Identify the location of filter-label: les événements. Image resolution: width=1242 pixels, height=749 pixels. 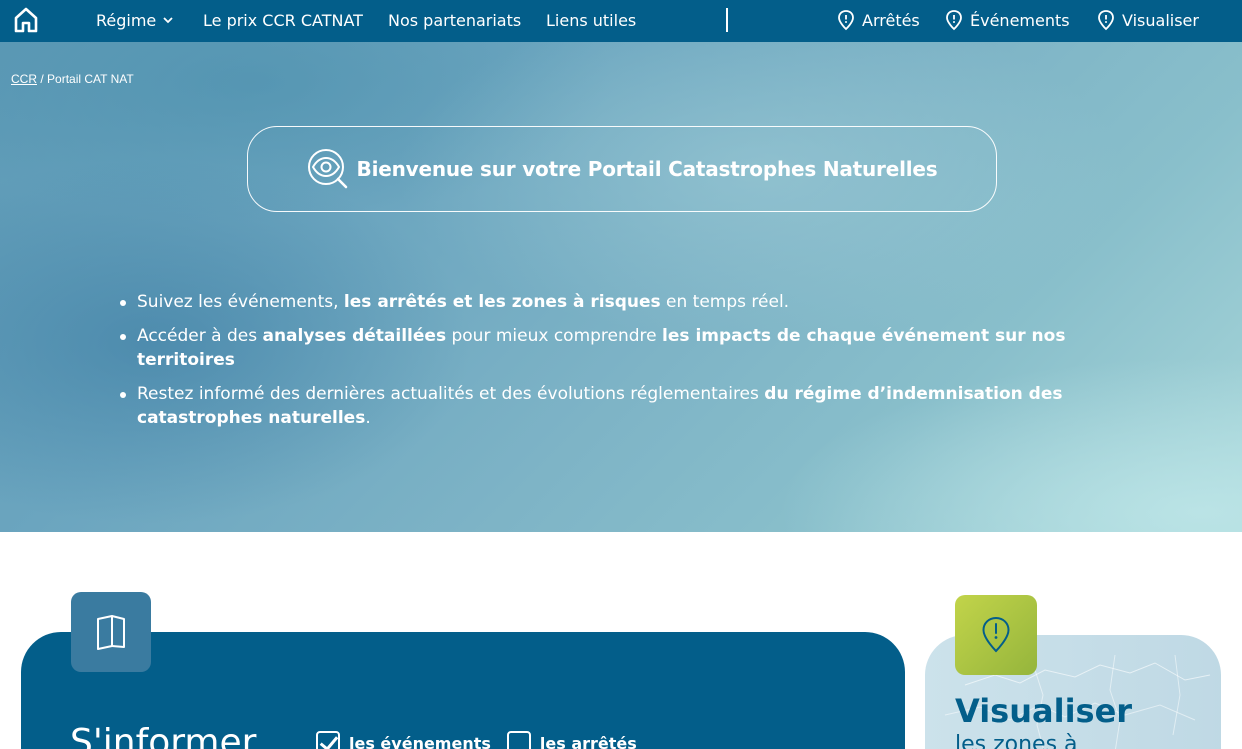
(420, 741).